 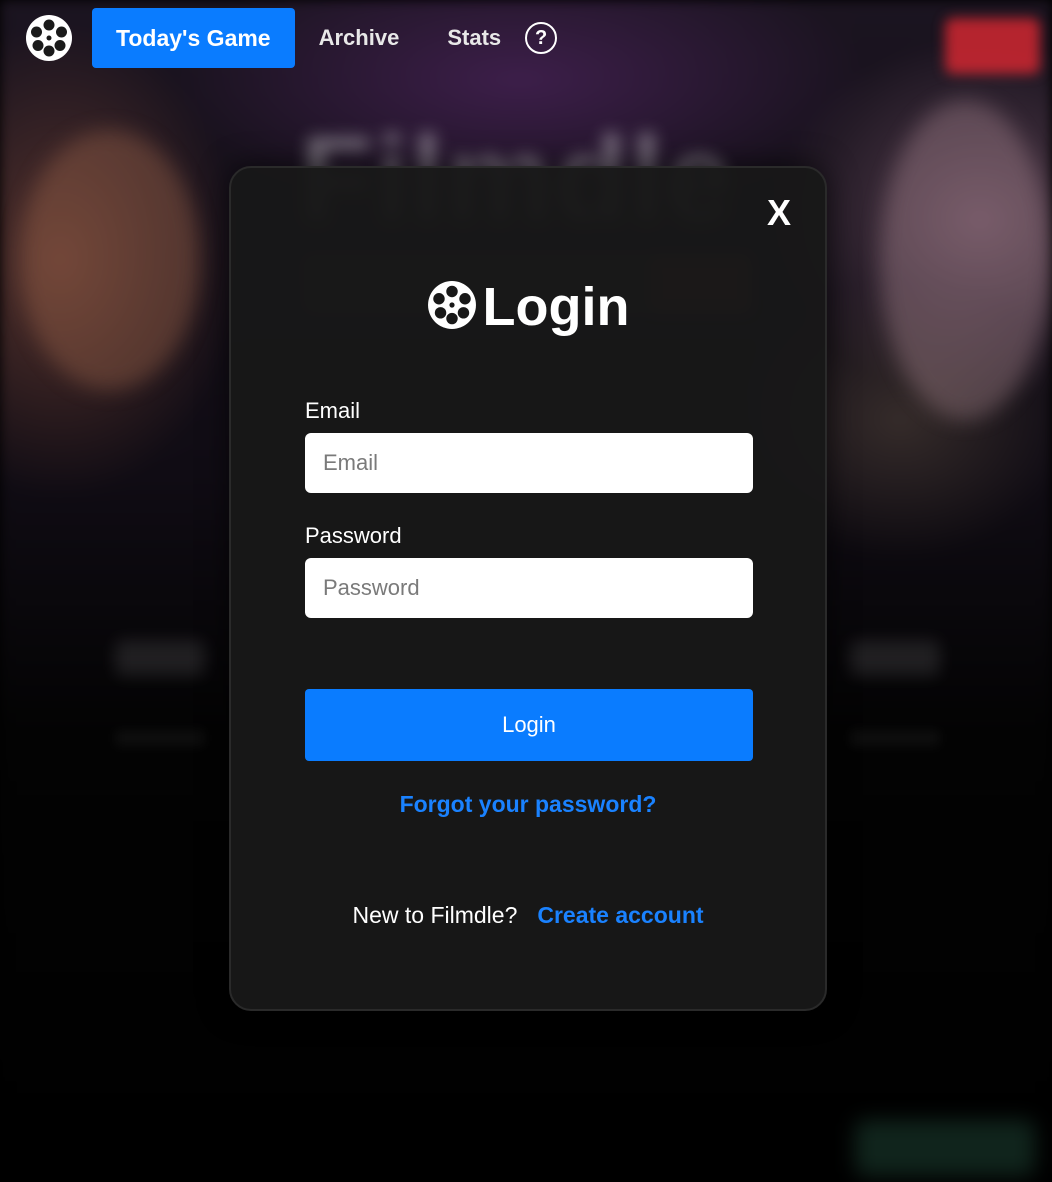 I want to click on password-field, so click(x=529, y=588).